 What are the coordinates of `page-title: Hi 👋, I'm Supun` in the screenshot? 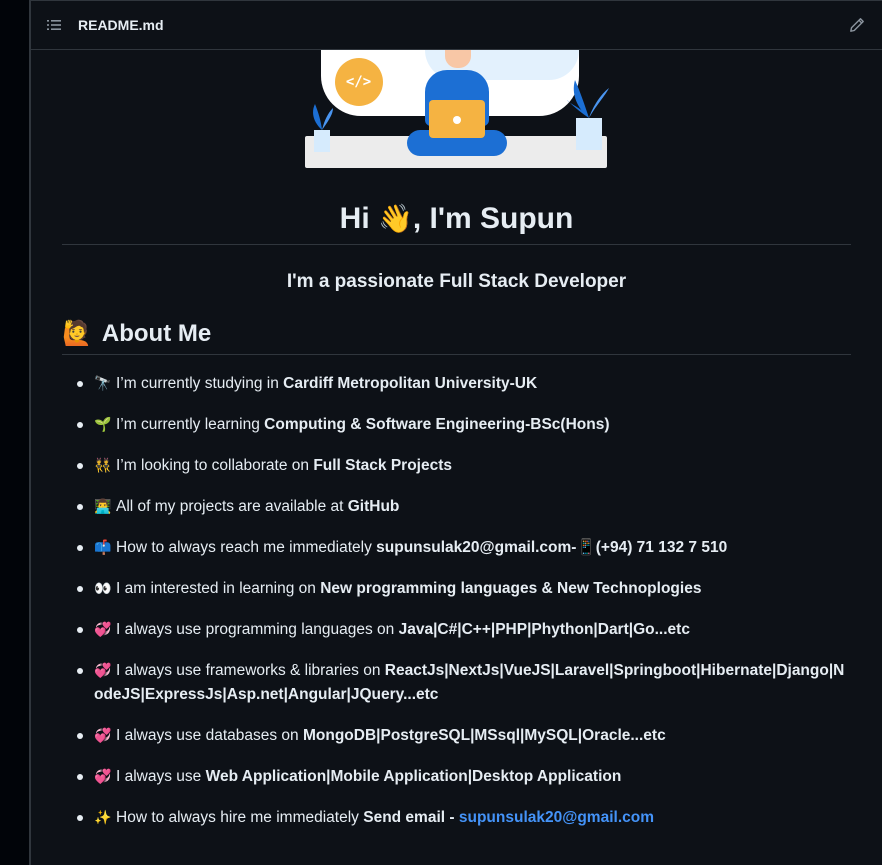 It's located at (456, 223).